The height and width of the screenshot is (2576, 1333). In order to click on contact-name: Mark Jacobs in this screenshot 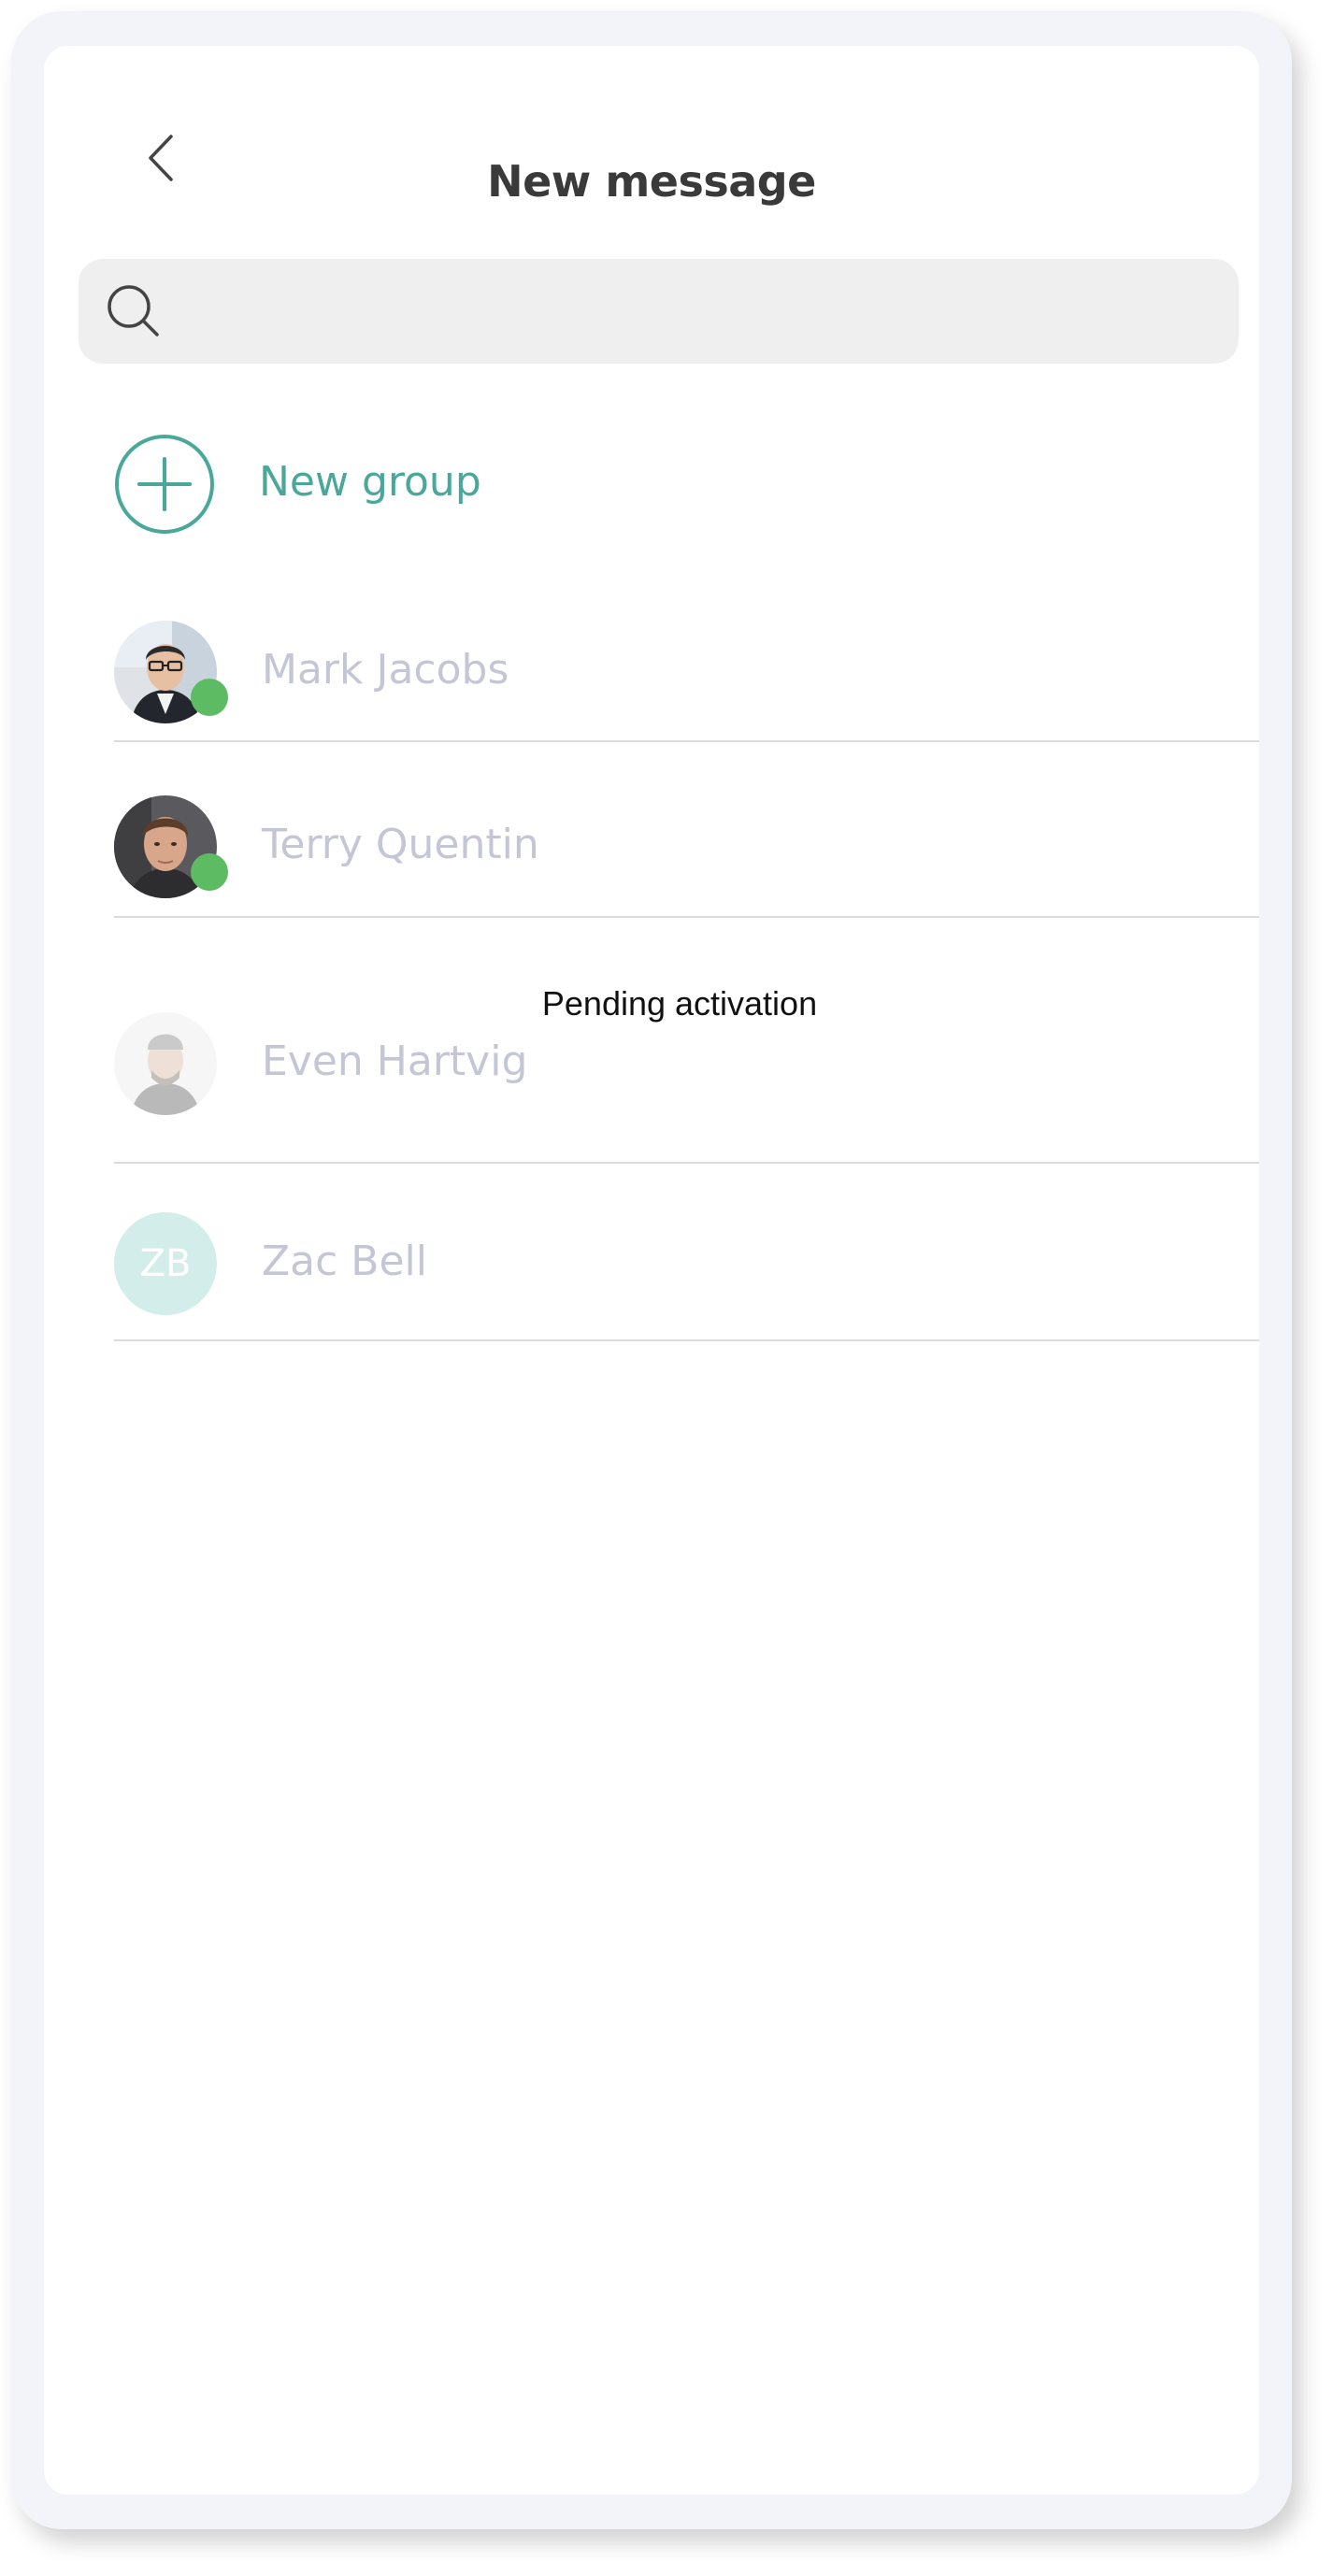, I will do `click(385, 670)`.